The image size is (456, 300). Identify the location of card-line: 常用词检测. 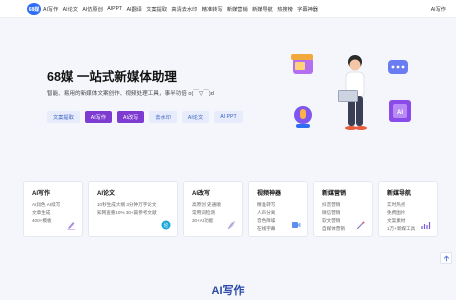
(203, 212).